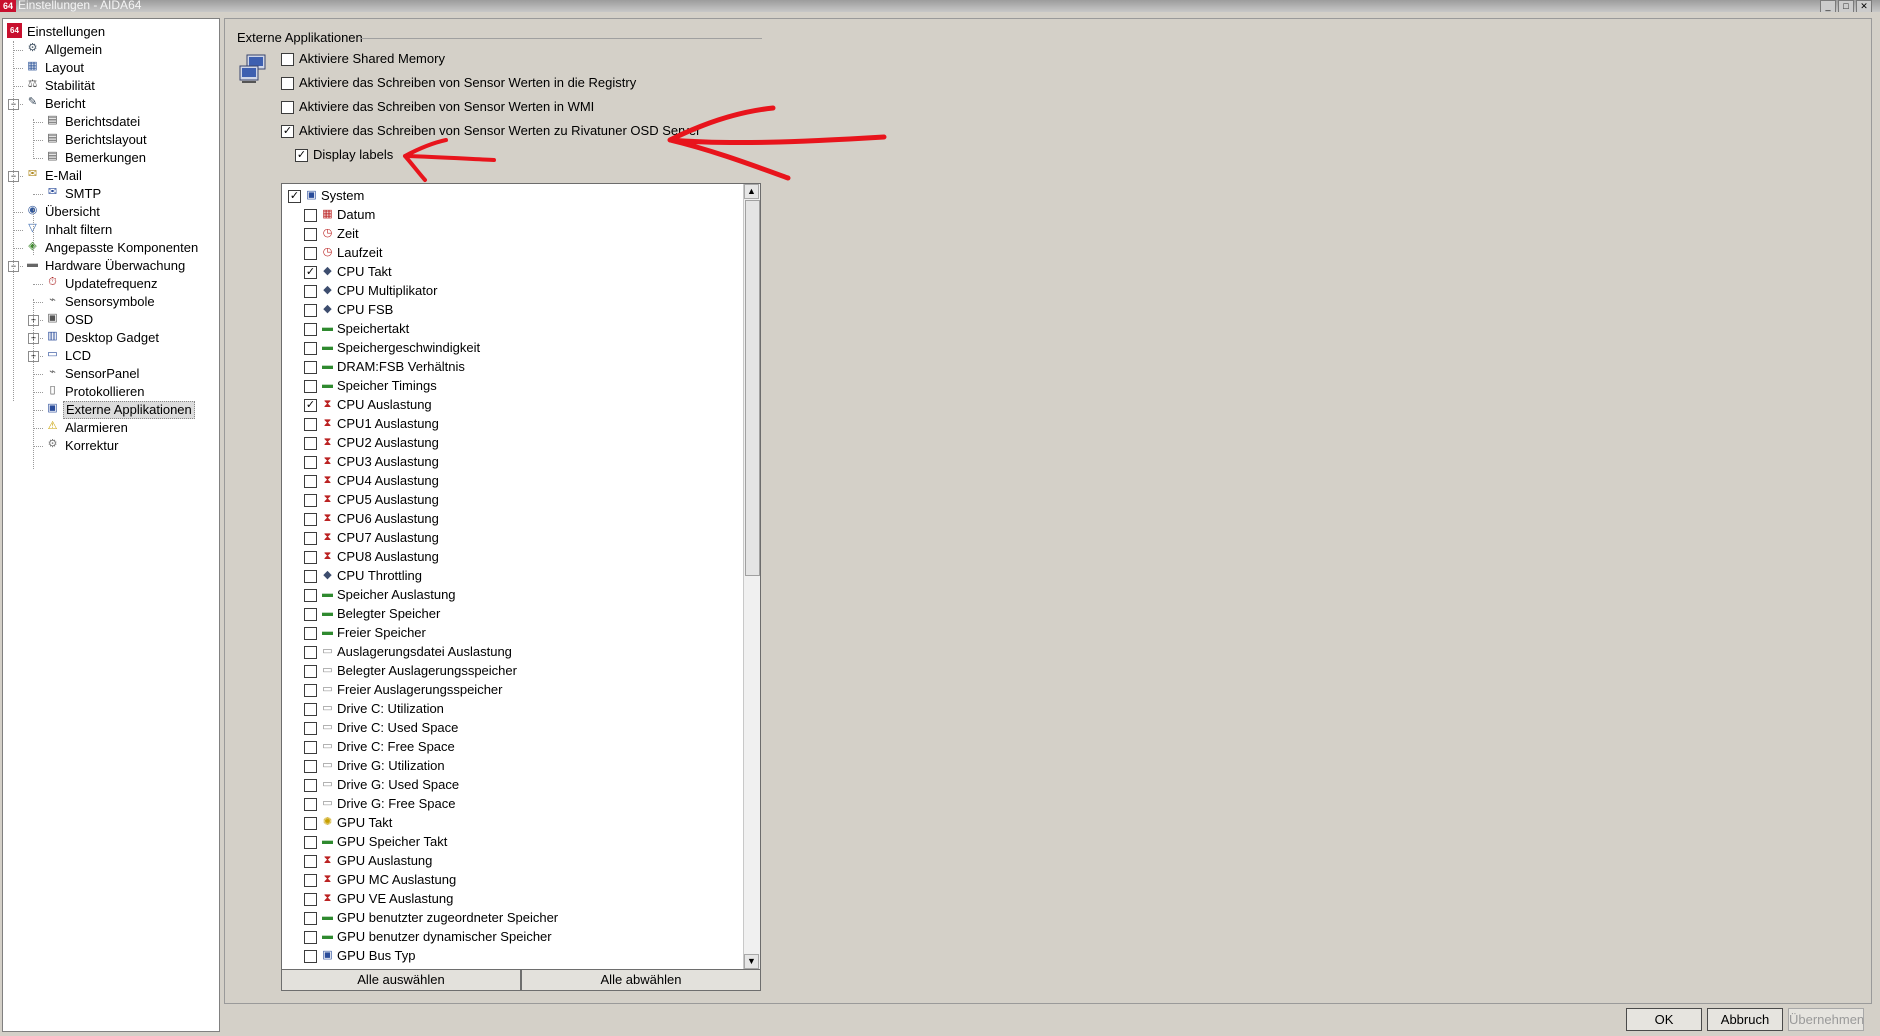  I want to click on annotation-arrow-main, so click(777, 143).